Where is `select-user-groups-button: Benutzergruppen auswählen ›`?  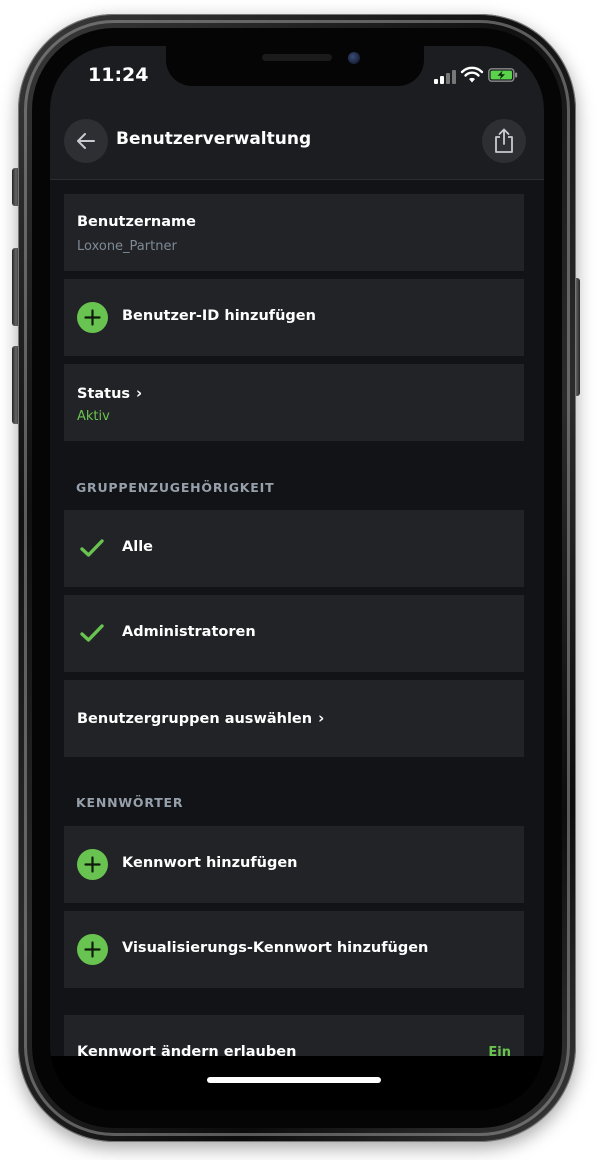
select-user-groups-button: Benutzergruppen auswählen › is located at coordinates (294, 718).